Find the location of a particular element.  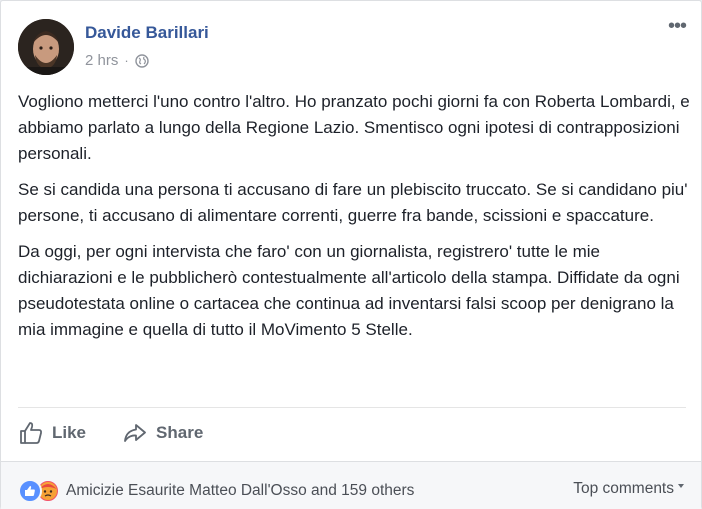

share-button: Share is located at coordinates (162, 433).